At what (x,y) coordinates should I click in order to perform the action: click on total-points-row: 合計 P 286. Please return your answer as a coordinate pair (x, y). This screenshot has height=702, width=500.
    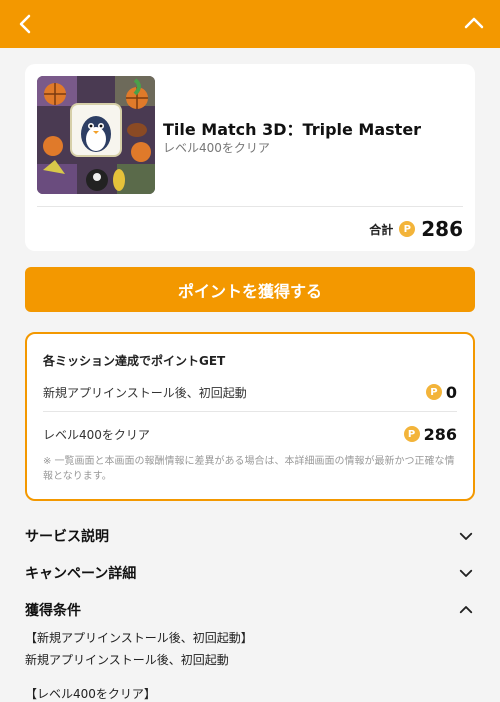
    Looking at the image, I should click on (416, 229).